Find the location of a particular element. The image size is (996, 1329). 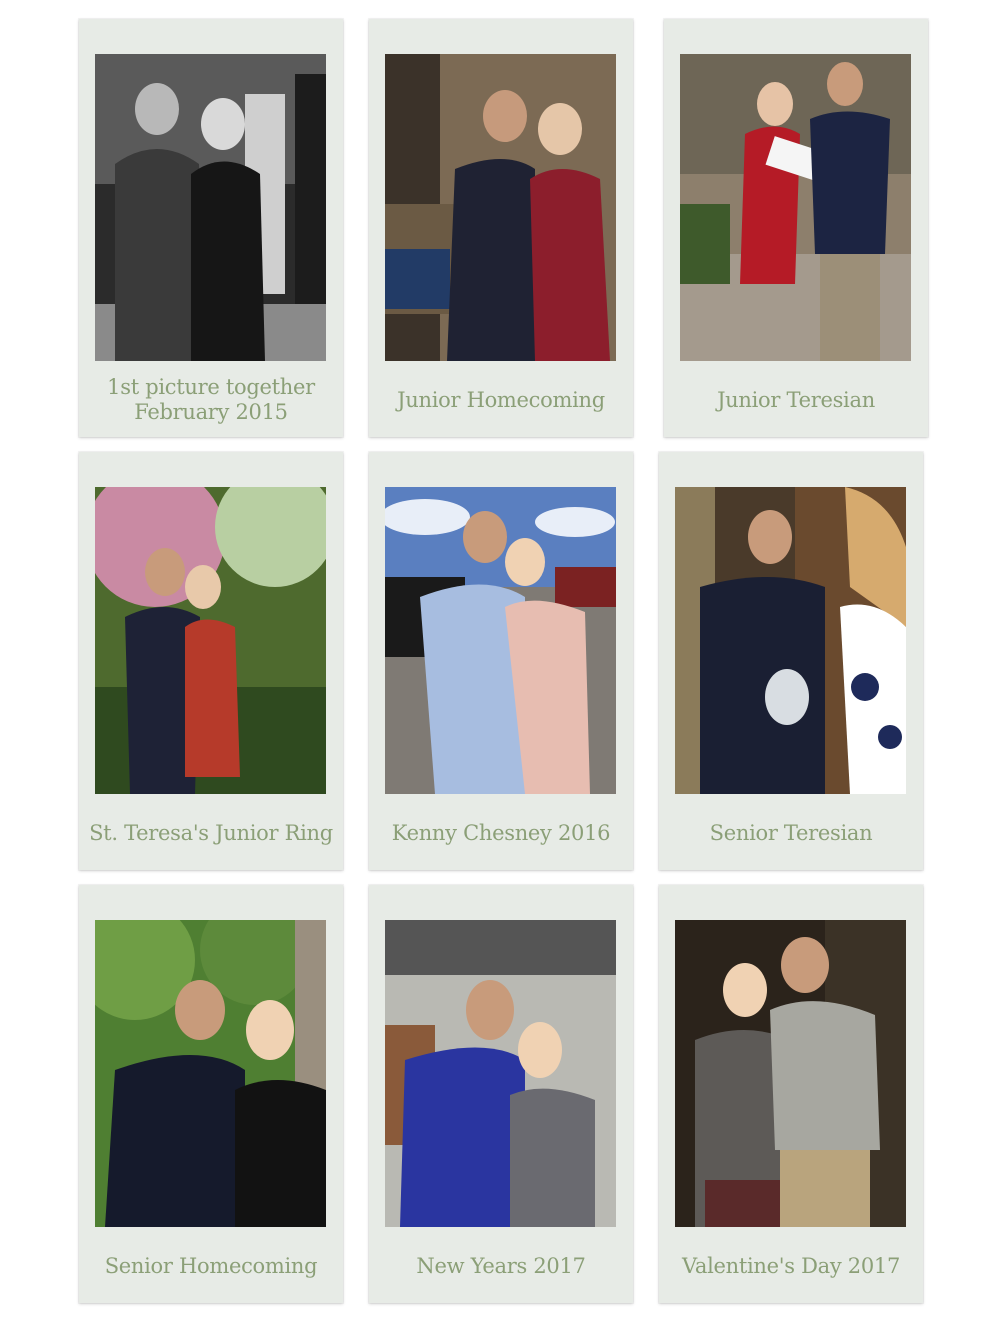

caption-line: Junior Homecoming is located at coordinates (501, 399).